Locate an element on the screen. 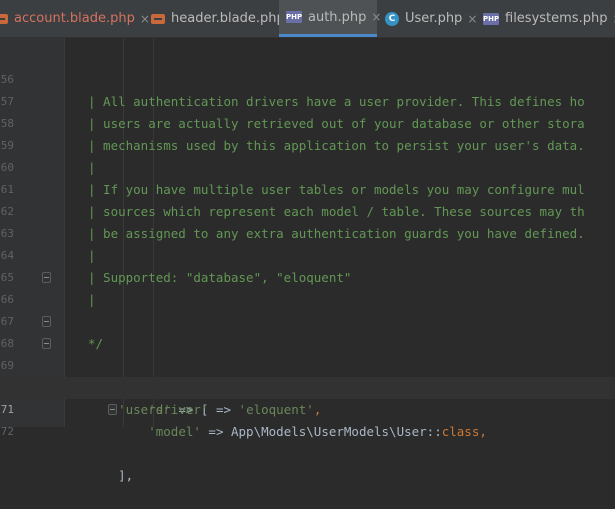 This screenshot has height=509, width=615. code-fragment: ], is located at coordinates (126, 475).